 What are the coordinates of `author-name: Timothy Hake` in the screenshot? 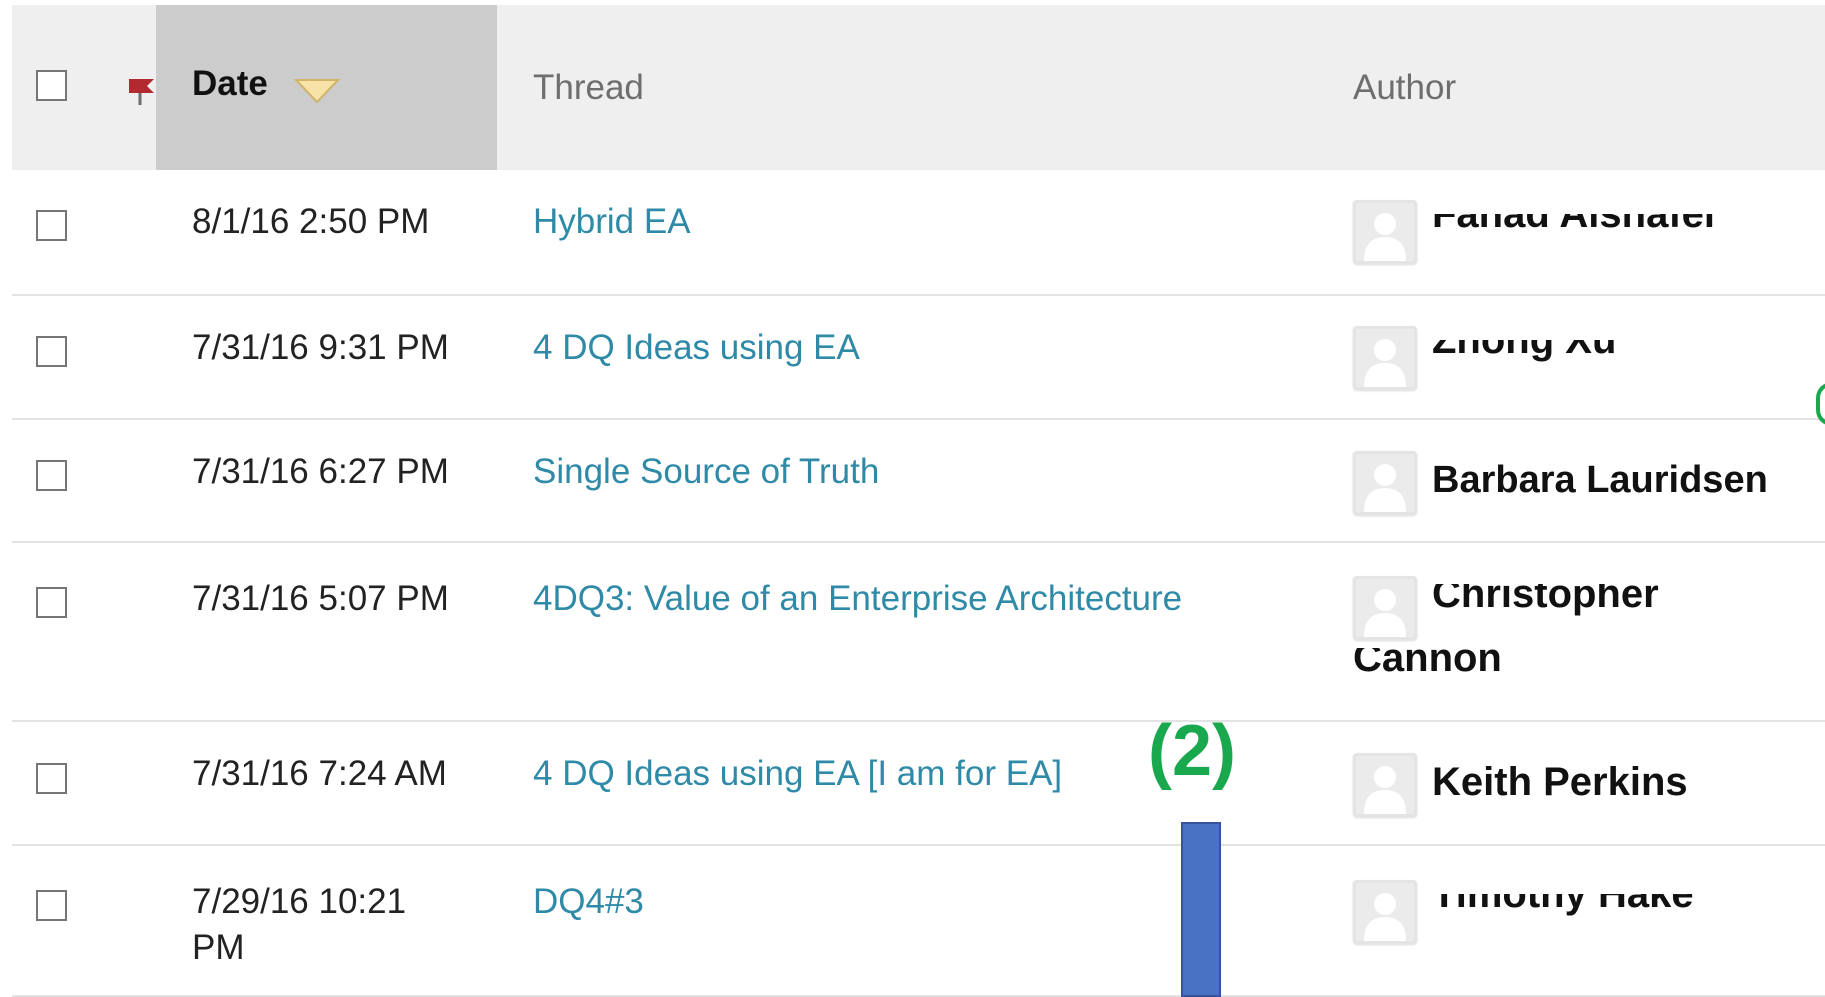 It's located at (1582, 910).